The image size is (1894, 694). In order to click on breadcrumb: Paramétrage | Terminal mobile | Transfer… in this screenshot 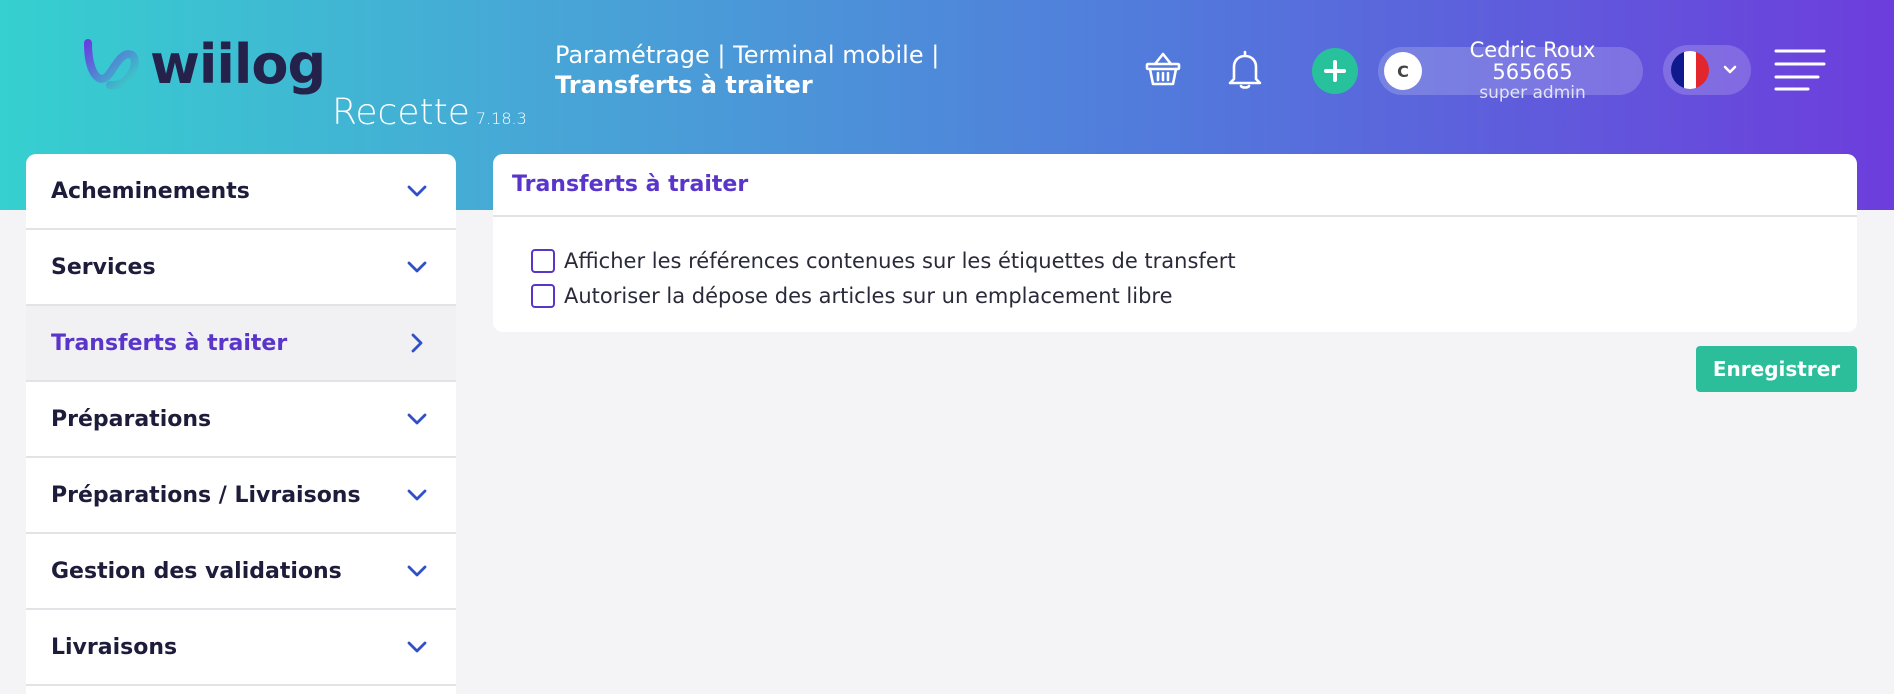, I will do `click(747, 70)`.